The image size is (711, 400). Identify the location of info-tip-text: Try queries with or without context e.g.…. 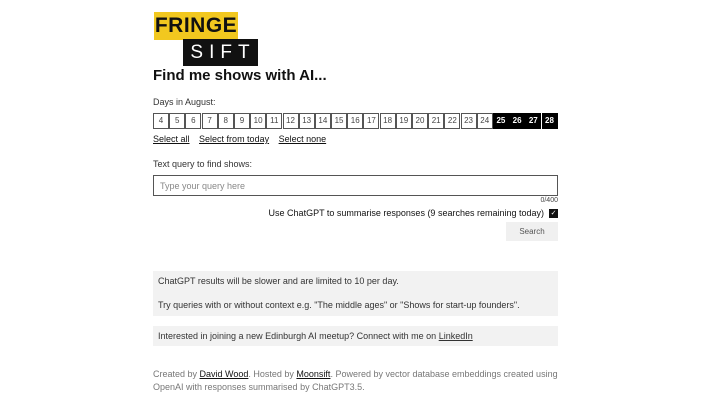
(339, 305).